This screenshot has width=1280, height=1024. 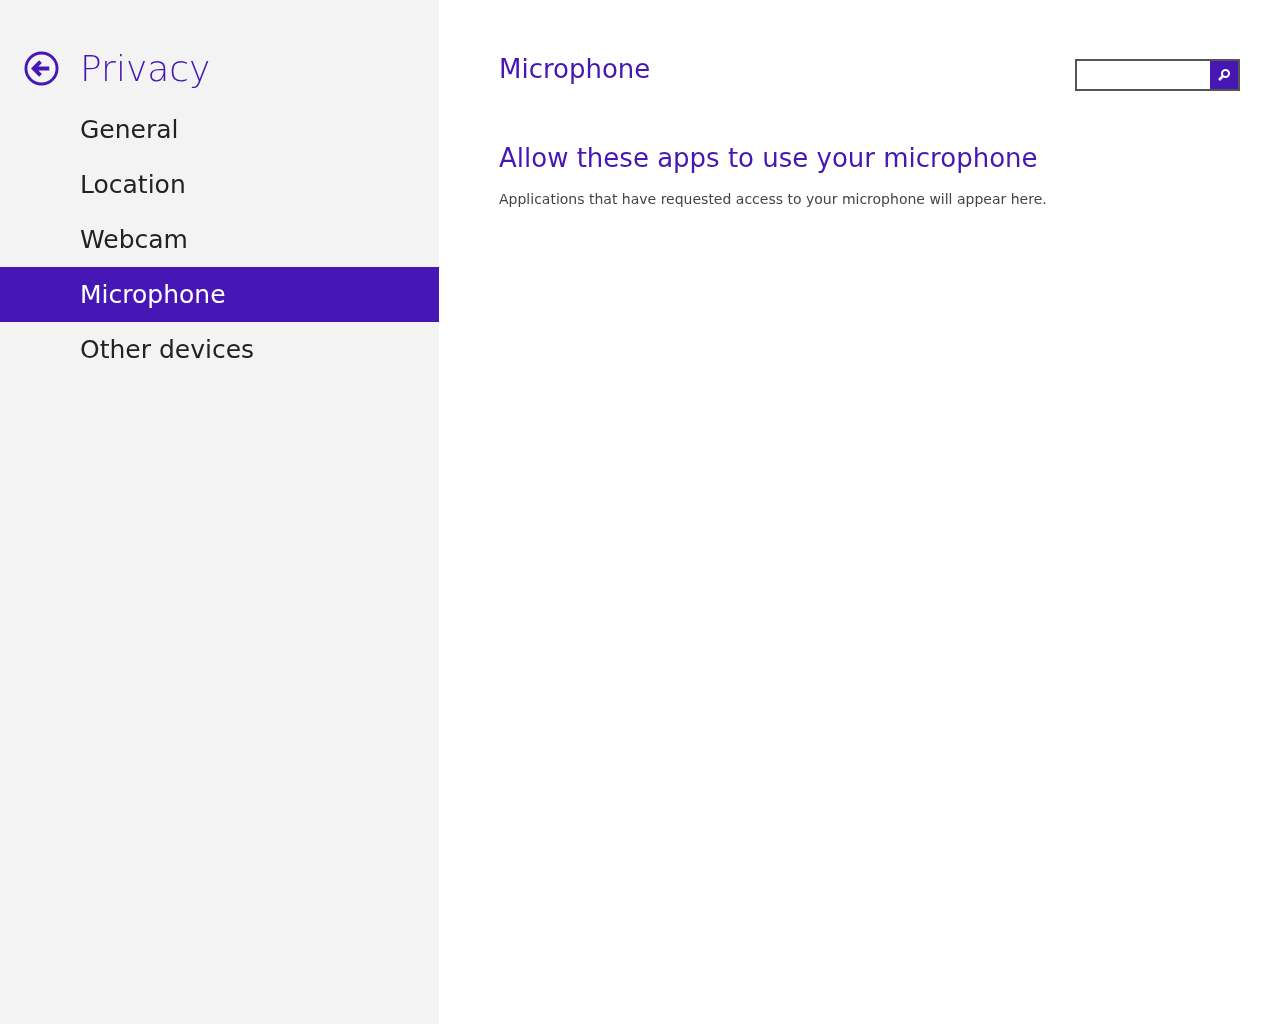 What do you see at coordinates (1157, 75) in the screenshot?
I see `search-field` at bounding box center [1157, 75].